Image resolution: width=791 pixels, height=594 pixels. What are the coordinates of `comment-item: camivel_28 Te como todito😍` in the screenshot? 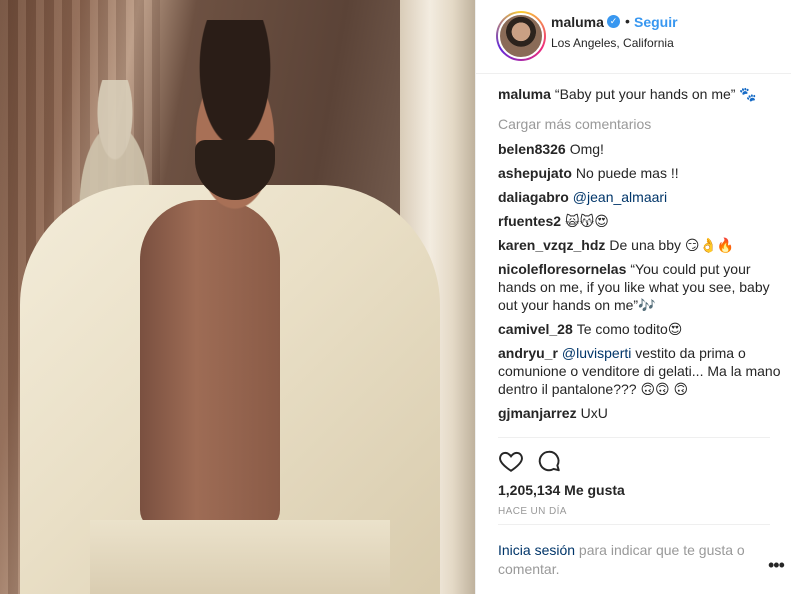 It's located at (640, 329).